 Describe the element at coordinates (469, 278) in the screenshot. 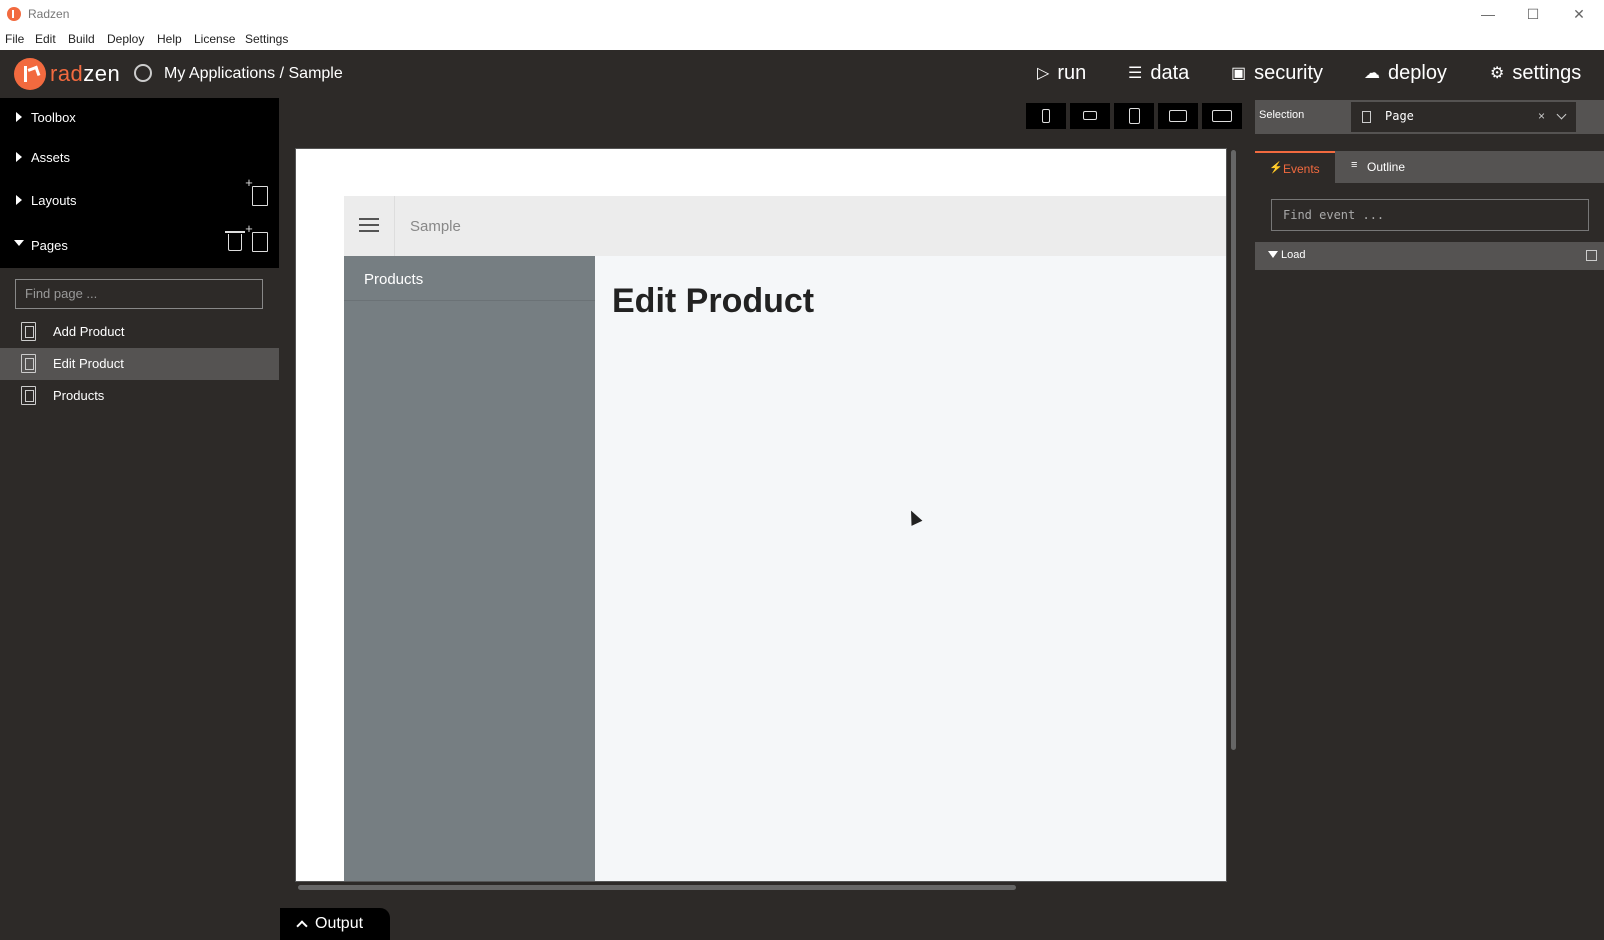

I see `preview-nav-item-products: Products` at that location.